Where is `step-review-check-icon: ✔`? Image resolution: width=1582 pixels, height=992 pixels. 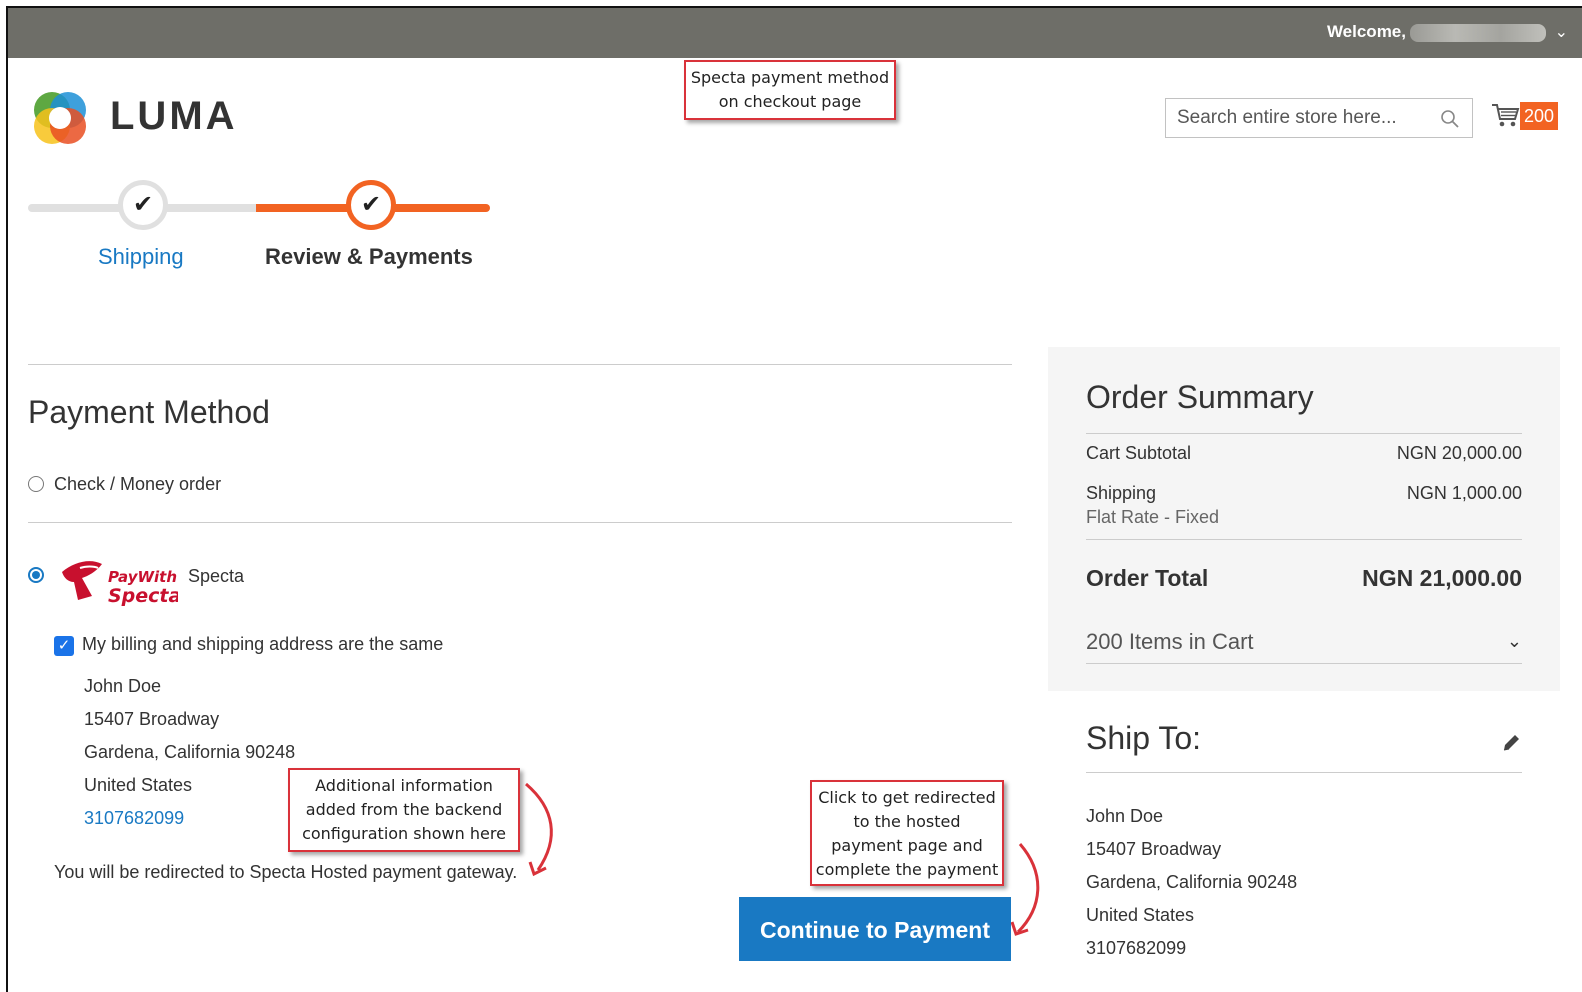
step-review-check-icon: ✔ is located at coordinates (371, 205).